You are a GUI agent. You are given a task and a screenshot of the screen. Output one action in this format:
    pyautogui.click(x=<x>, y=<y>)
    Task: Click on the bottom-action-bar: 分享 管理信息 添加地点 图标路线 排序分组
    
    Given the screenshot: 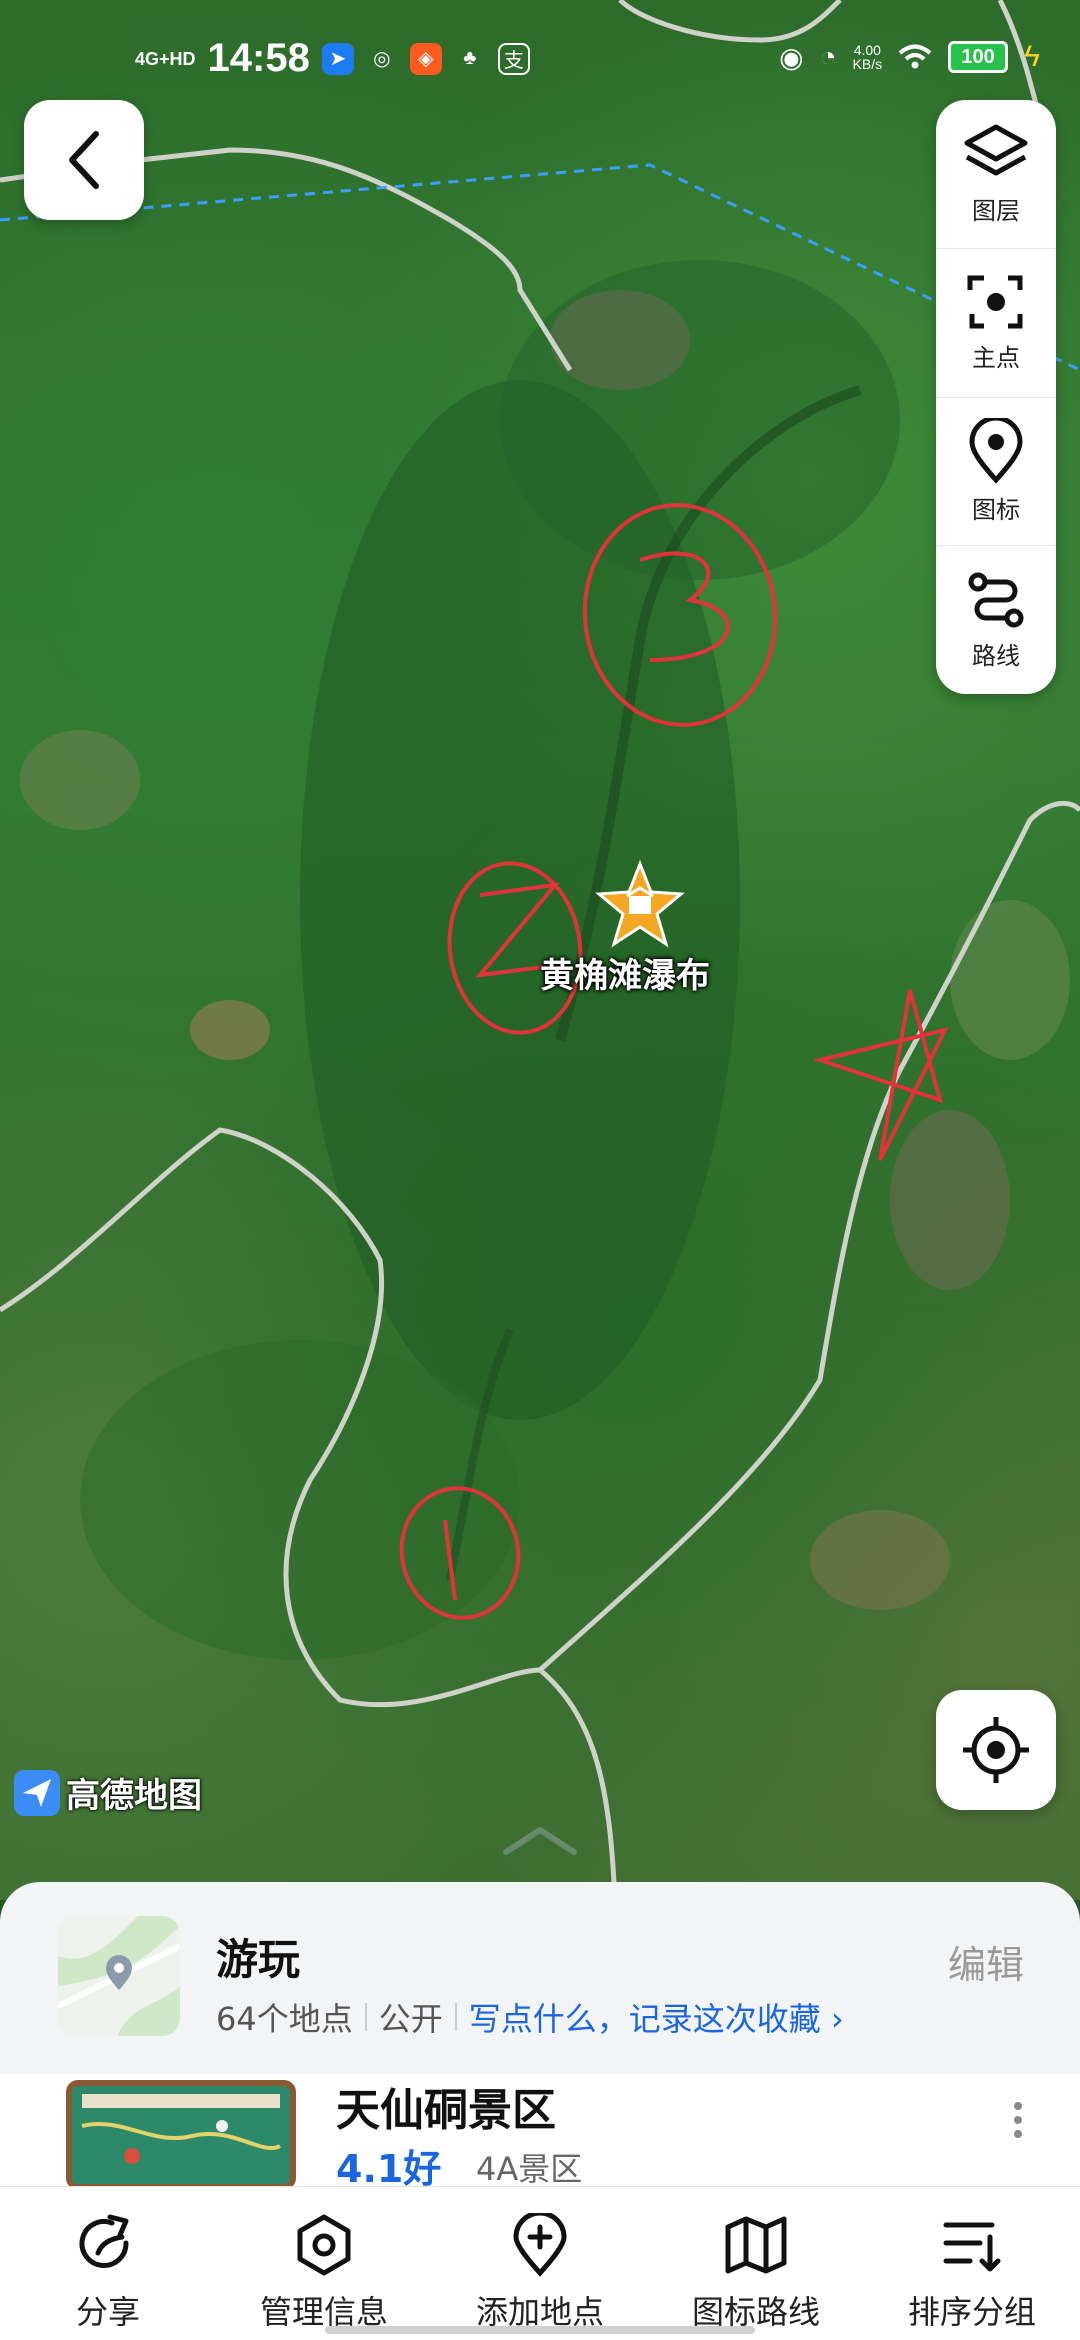 What is the action you would take?
    pyautogui.click(x=540, y=2263)
    